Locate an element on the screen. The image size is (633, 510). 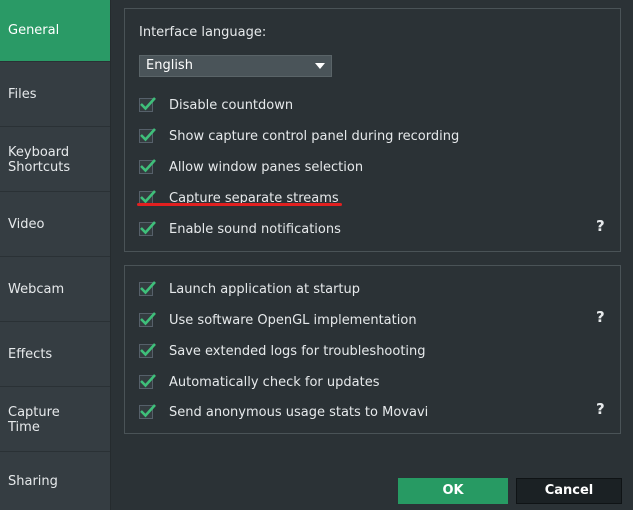
sidebar-item-capture-time: Capture Time is located at coordinates (55, 420).